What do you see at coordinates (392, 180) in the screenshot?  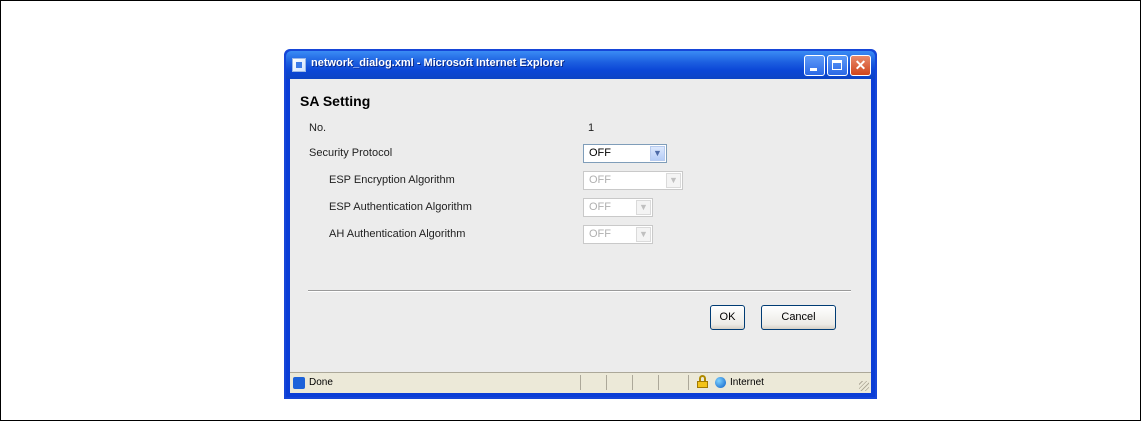 I see `esp-encryption-label: ESP Encryption Algorithm` at bounding box center [392, 180].